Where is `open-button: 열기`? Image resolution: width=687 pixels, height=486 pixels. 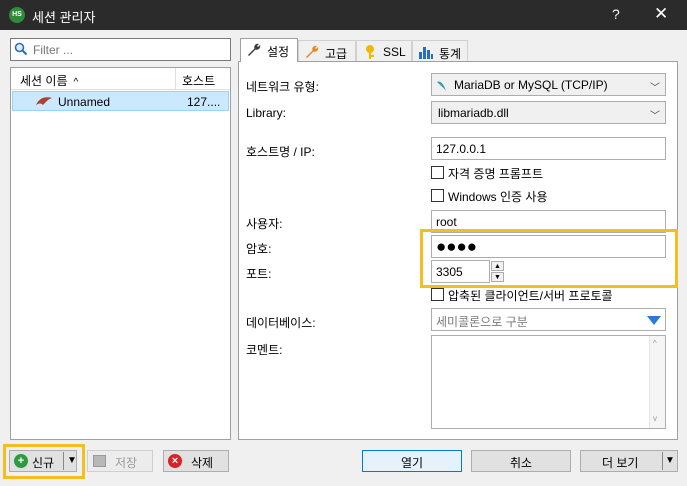
open-button: 열기 is located at coordinates (412, 461).